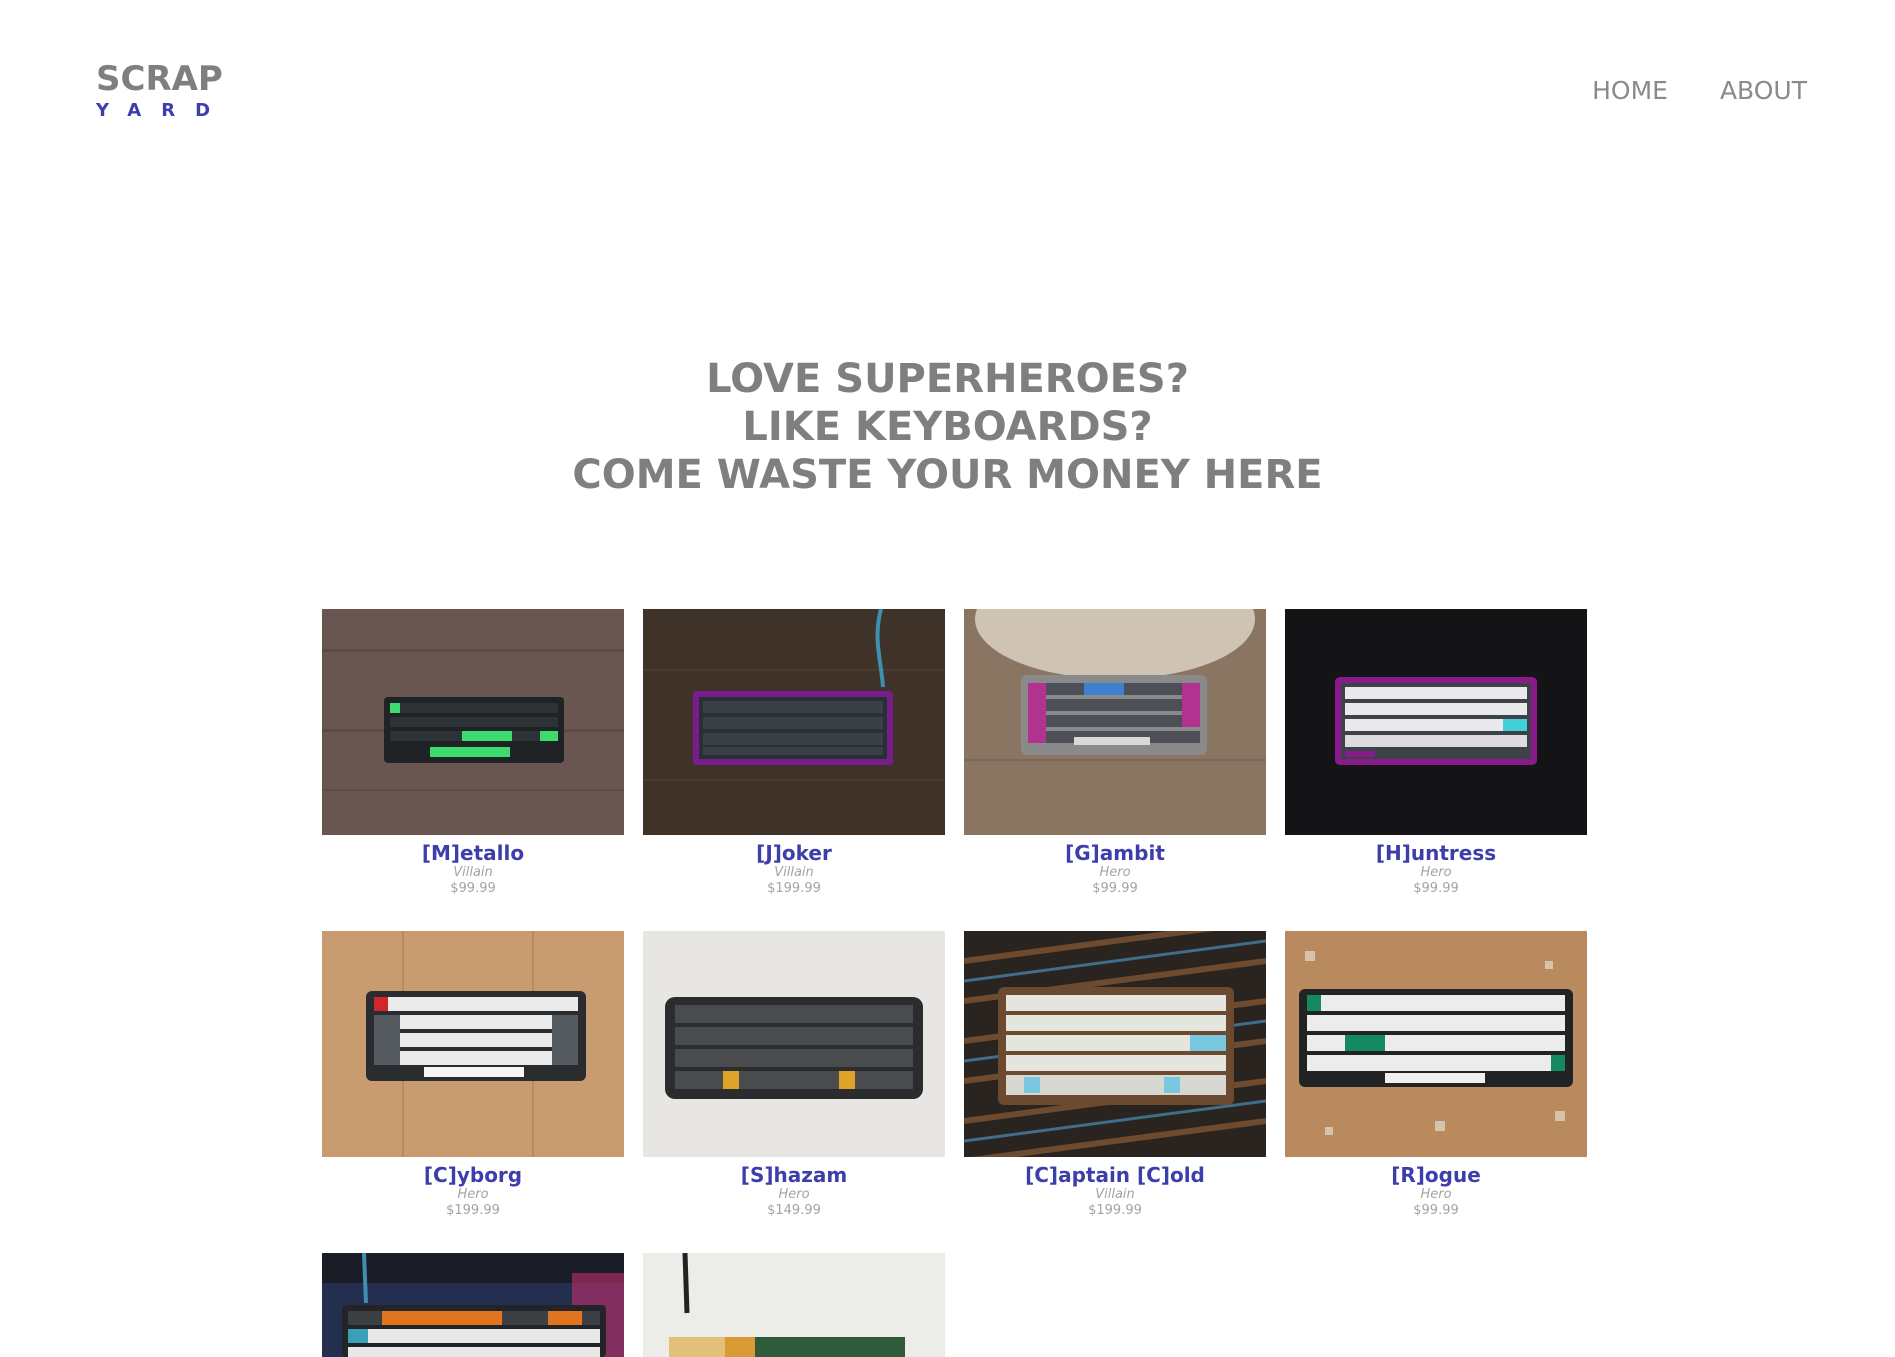 This screenshot has width=1895, height=1357. What do you see at coordinates (1115, 853) in the screenshot?
I see `product-name: [G]ambit` at bounding box center [1115, 853].